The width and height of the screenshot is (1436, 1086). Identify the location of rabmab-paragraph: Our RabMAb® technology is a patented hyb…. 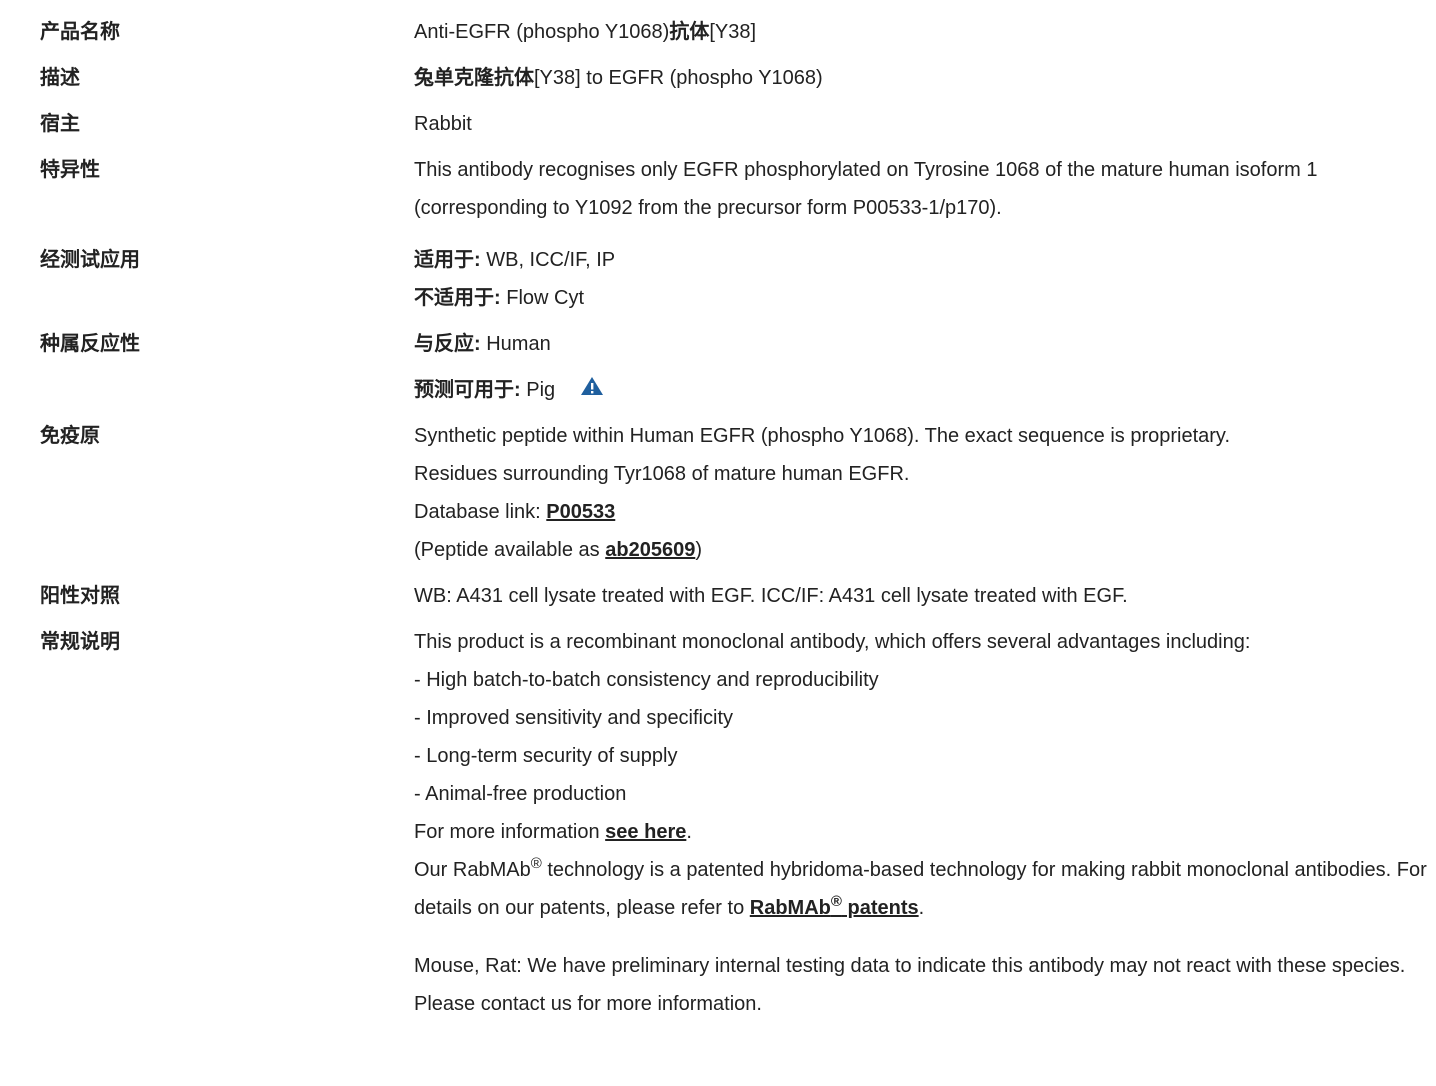
(920, 887).